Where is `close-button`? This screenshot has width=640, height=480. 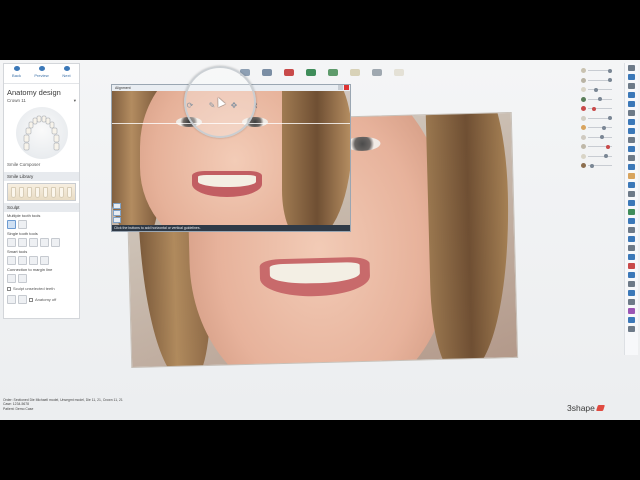 close-button is located at coordinates (346, 87).